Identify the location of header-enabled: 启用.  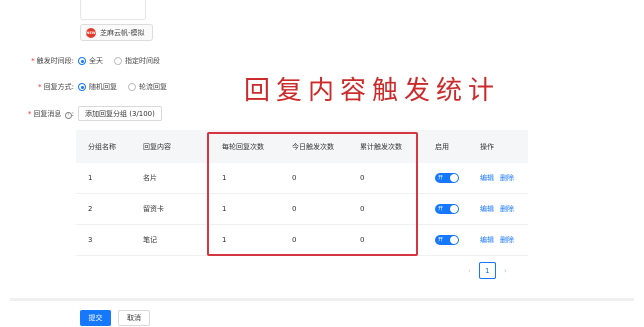
(442, 146).